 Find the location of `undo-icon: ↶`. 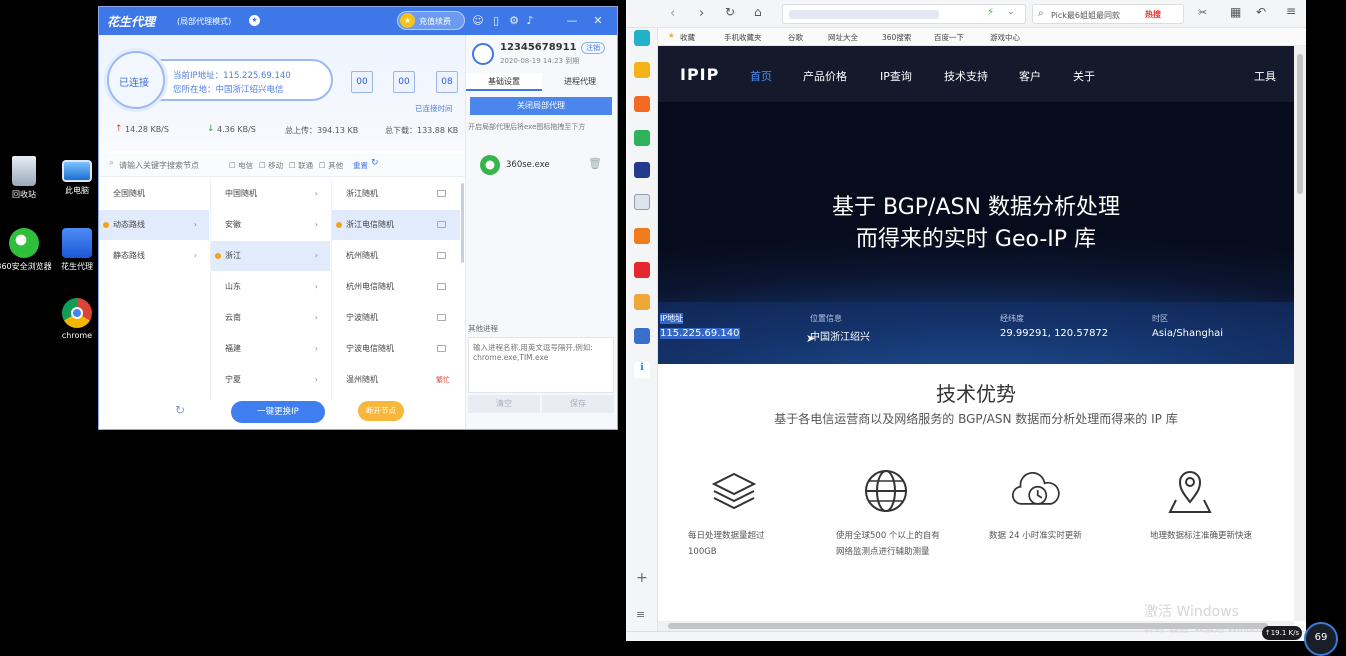

undo-icon: ↶ is located at coordinates (1261, 12).